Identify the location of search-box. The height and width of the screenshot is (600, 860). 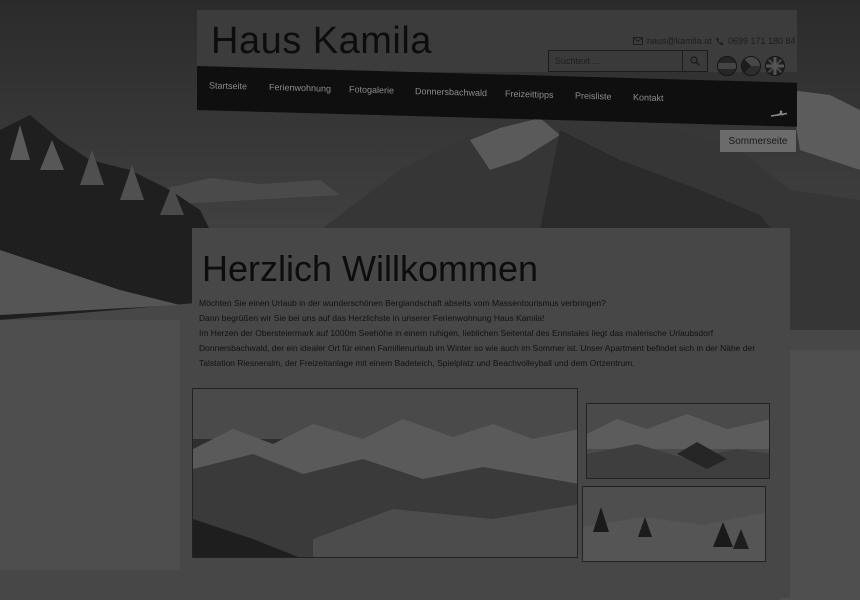
(628, 61).